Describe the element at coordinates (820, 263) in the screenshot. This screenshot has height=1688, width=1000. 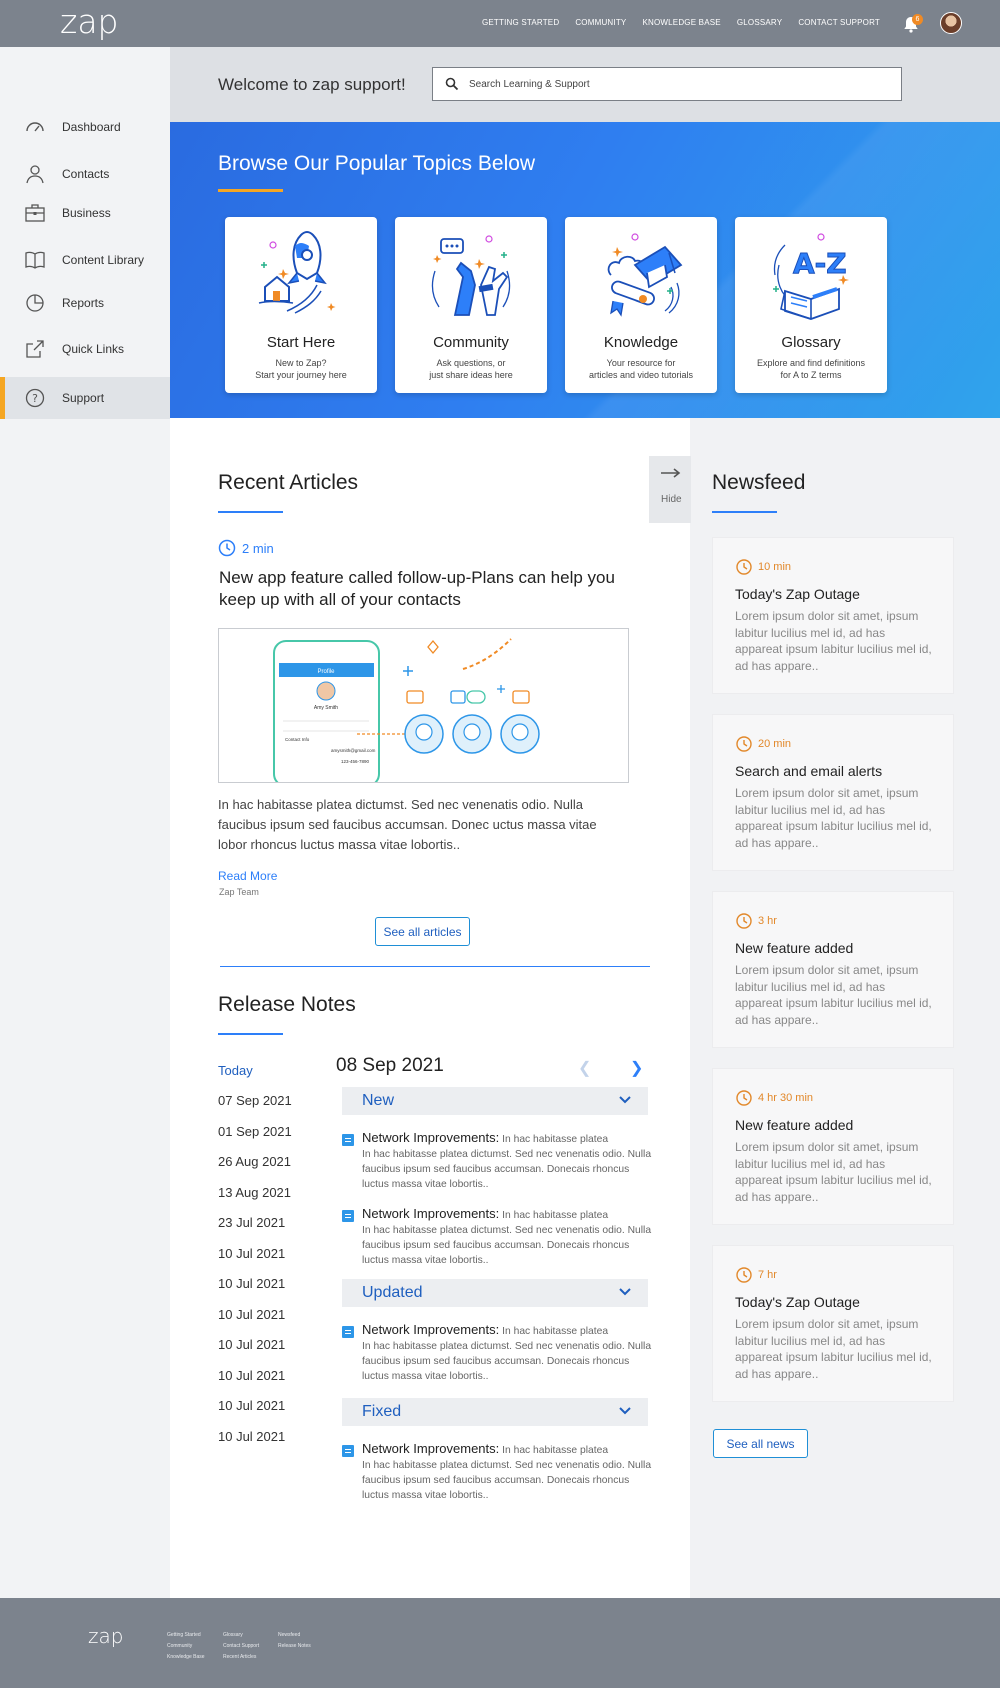
I see `svg-text: A-Z` at that location.